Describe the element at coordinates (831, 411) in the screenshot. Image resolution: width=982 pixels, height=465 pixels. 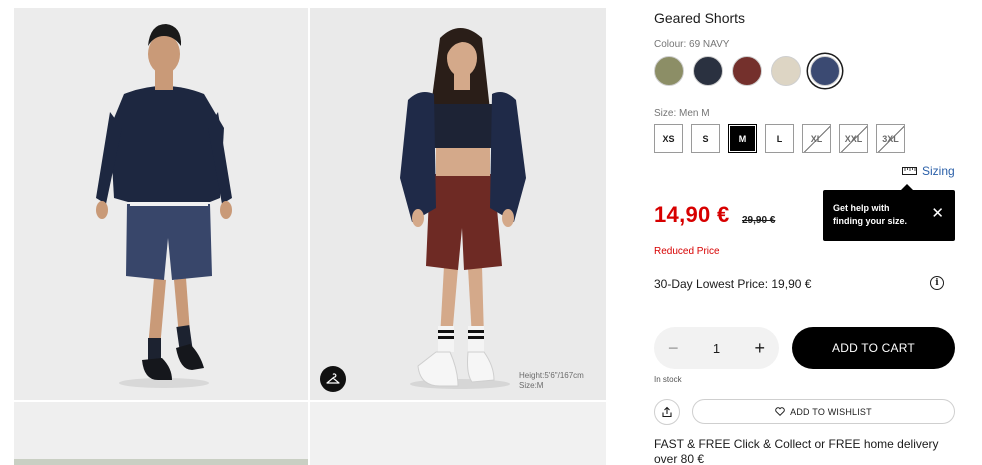
I see `wishlist-label: ADD TO WISHLIST` at that location.